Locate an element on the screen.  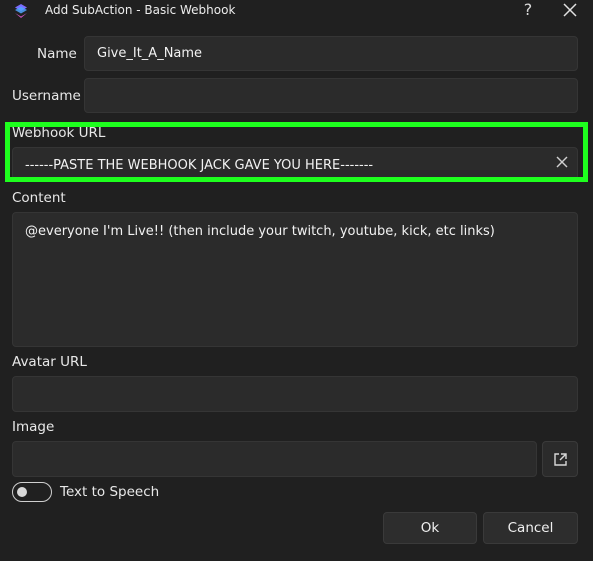
webhook-url-highlight-box is located at coordinates (296, 152).